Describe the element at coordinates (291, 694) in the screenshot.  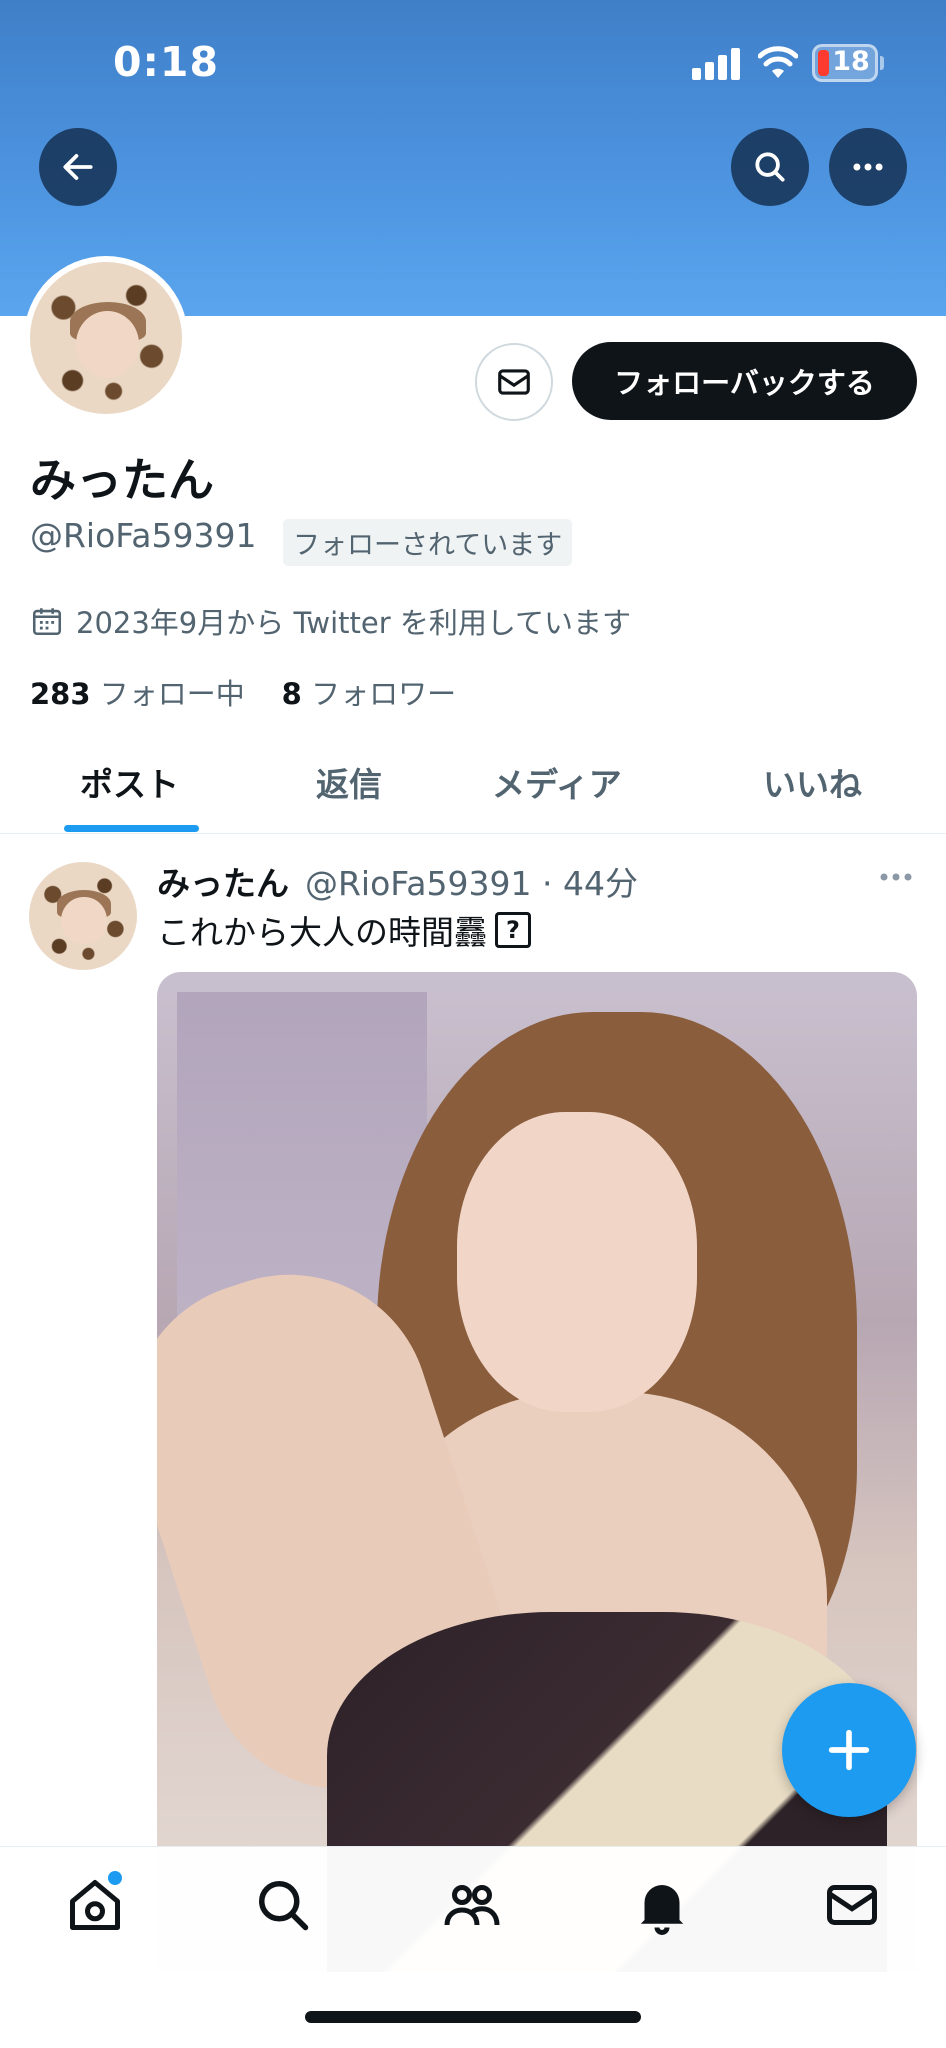
I see `followers-count: 8` at that location.